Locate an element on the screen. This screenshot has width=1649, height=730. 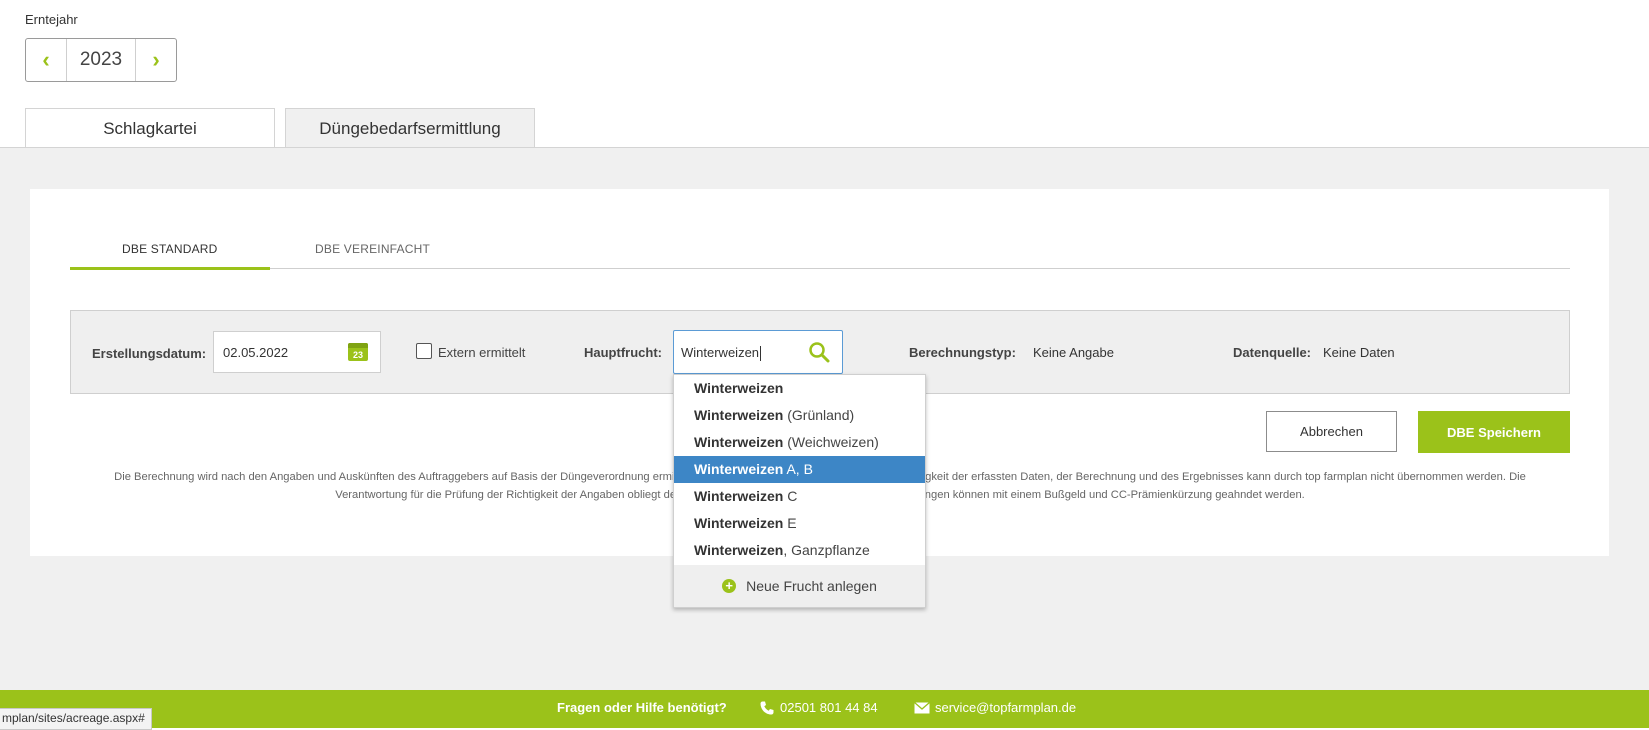
cancel-button: Abbrechen is located at coordinates (1331, 431).